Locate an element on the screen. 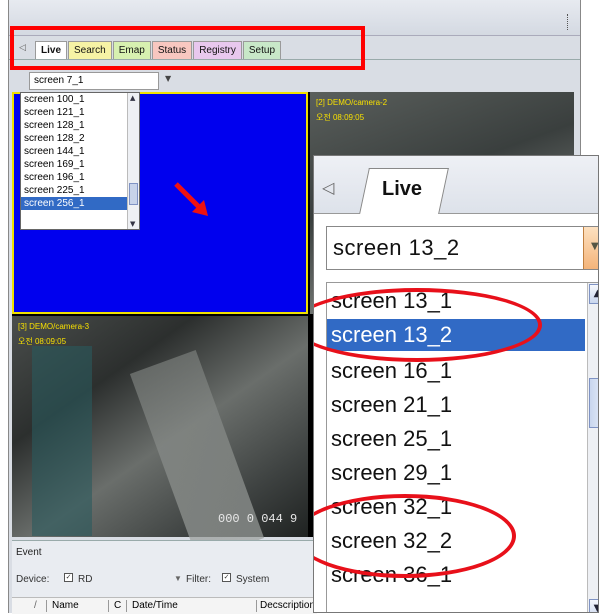 This screenshot has width=599, height=614. video-scene-building is located at coordinates (62, 441).